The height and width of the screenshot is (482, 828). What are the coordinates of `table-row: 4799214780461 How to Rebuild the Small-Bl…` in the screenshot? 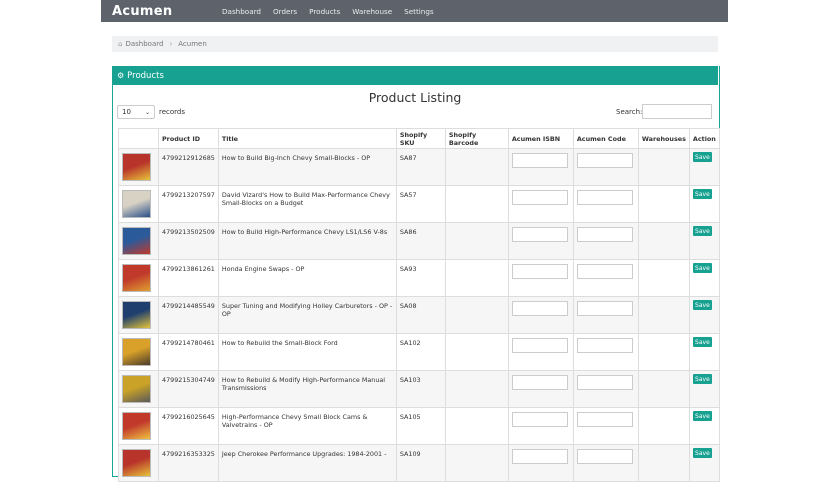 It's located at (419, 352).